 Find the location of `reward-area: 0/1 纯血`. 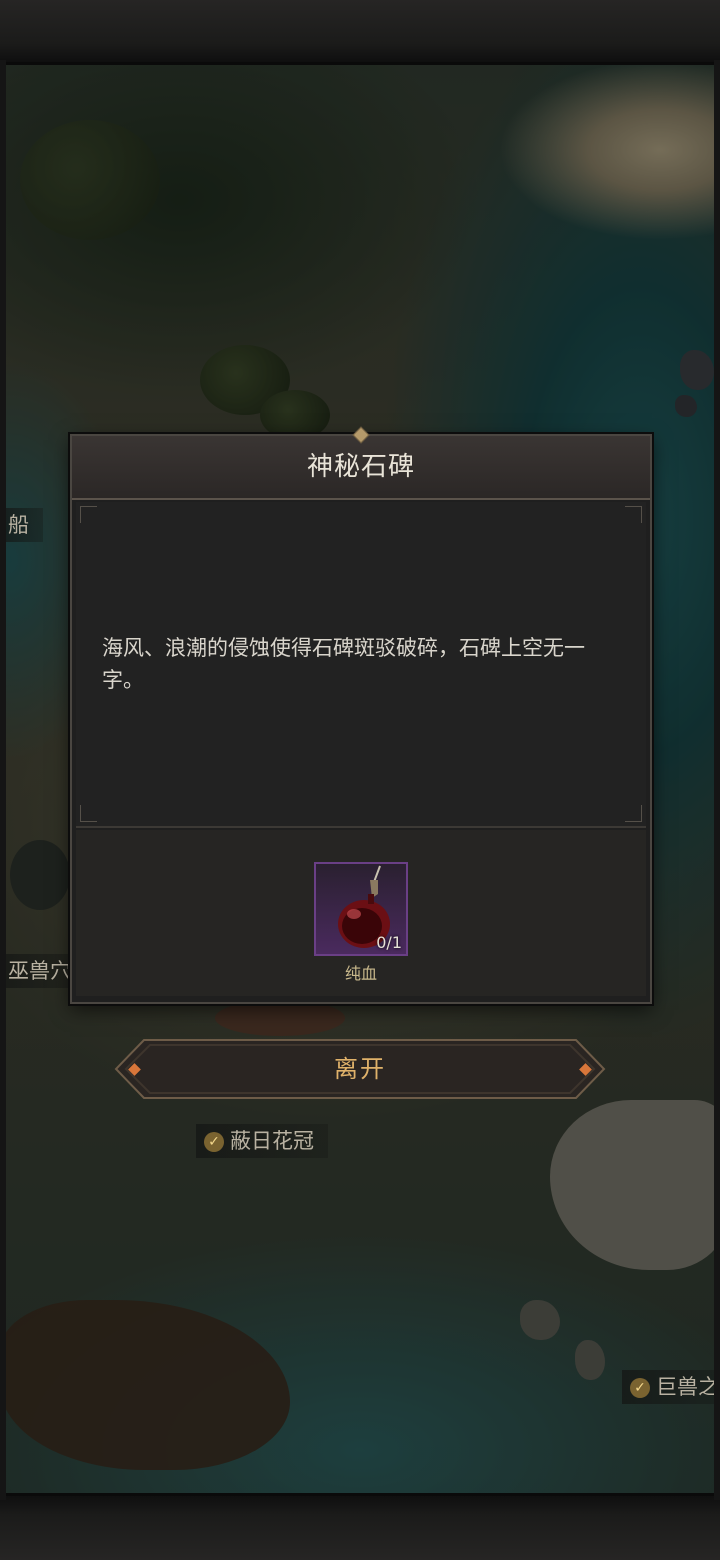

reward-area: 0/1 纯血 is located at coordinates (361, 913).